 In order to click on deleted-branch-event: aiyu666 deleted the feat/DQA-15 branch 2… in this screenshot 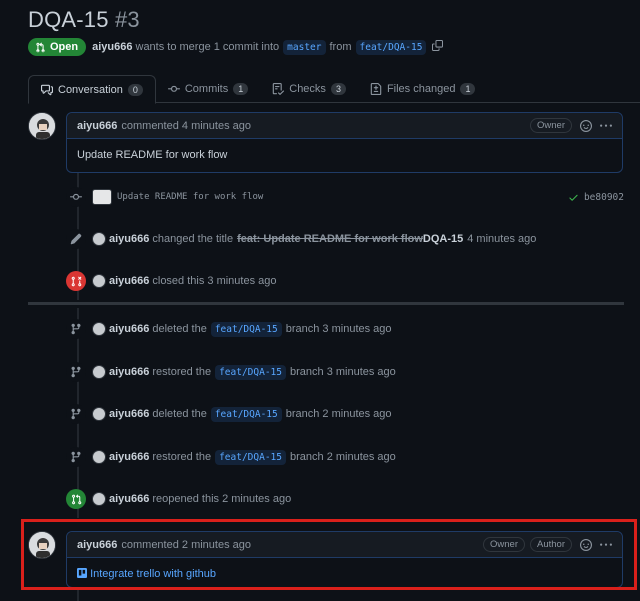, I will do `click(242, 414)`.